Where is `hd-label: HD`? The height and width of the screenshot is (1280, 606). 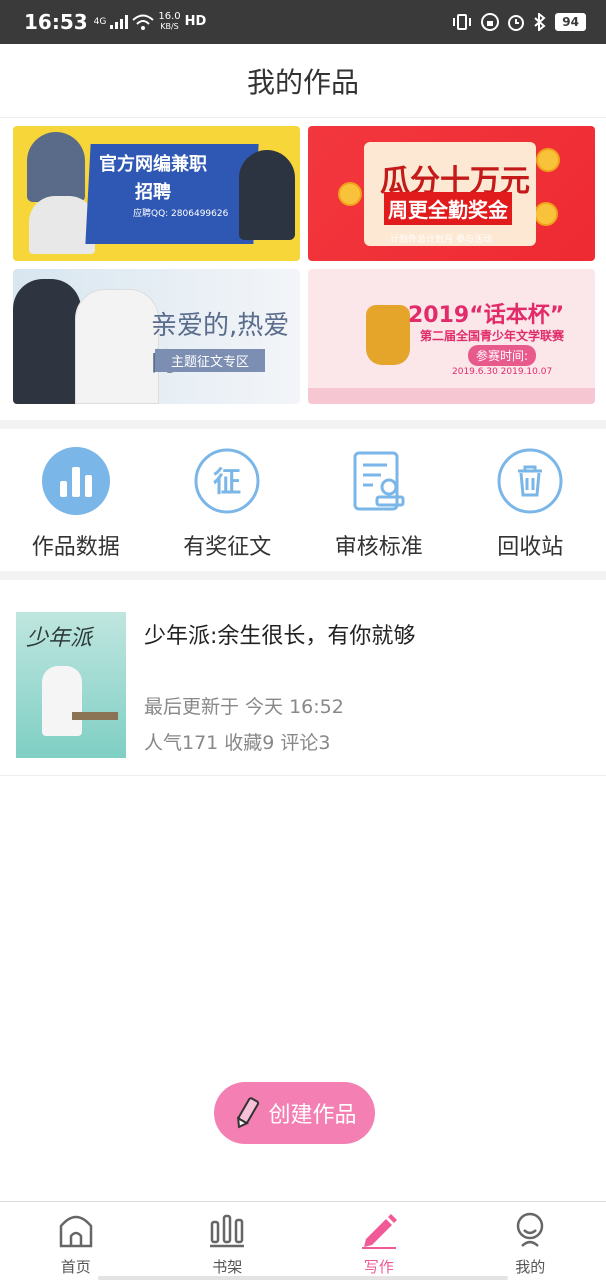 hd-label: HD is located at coordinates (195, 21).